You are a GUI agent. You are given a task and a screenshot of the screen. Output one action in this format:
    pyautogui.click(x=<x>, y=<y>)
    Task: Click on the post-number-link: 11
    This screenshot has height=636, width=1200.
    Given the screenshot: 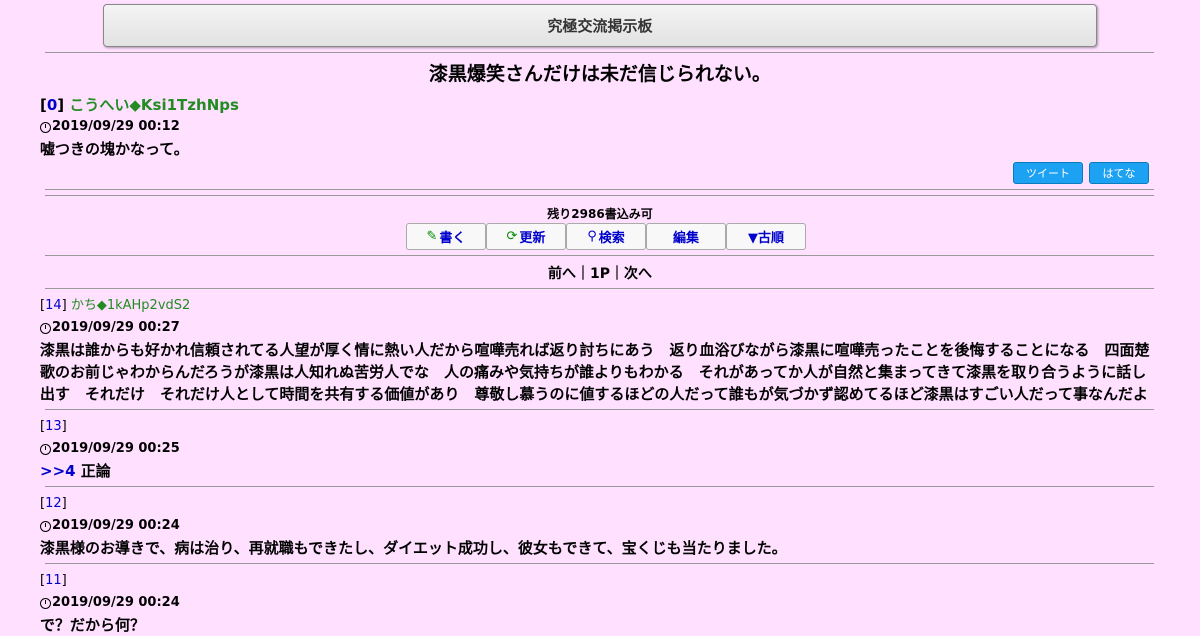 What is the action you would take?
    pyautogui.click(x=53, y=580)
    